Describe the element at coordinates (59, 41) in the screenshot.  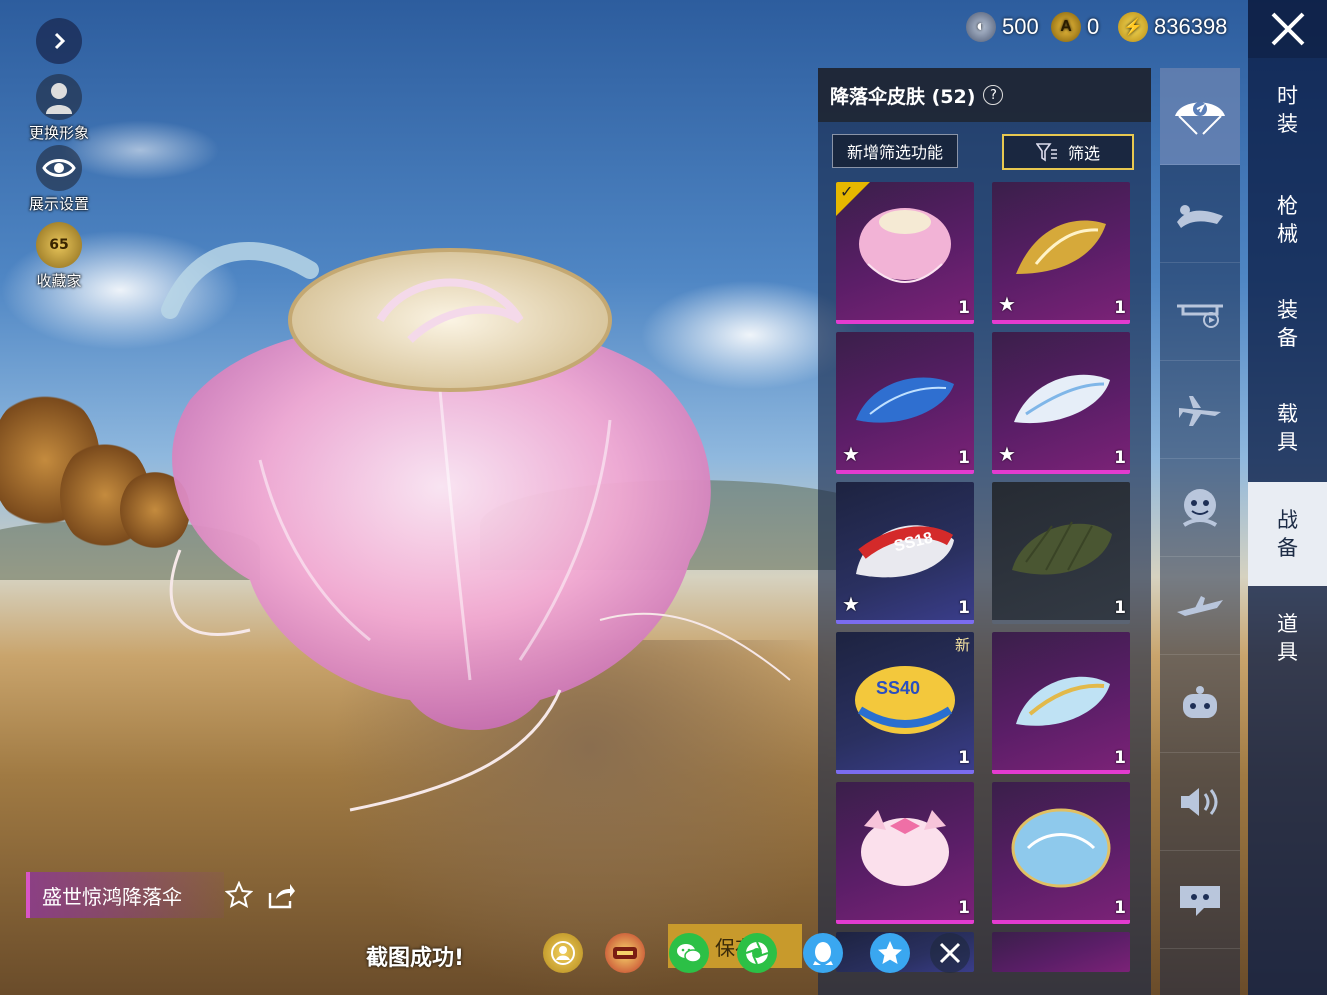
I see `expand-menu-button` at that location.